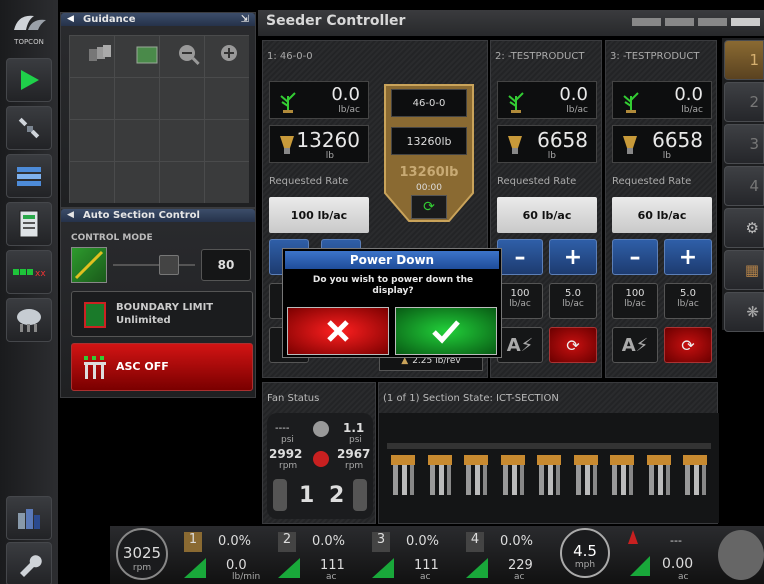 The height and width of the screenshot is (584, 764). I want to click on pan-icon, so click(100, 55).